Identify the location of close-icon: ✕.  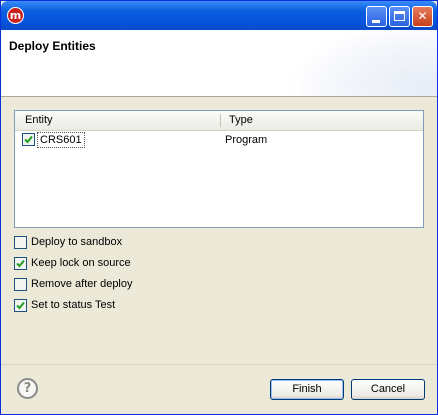
(422, 16).